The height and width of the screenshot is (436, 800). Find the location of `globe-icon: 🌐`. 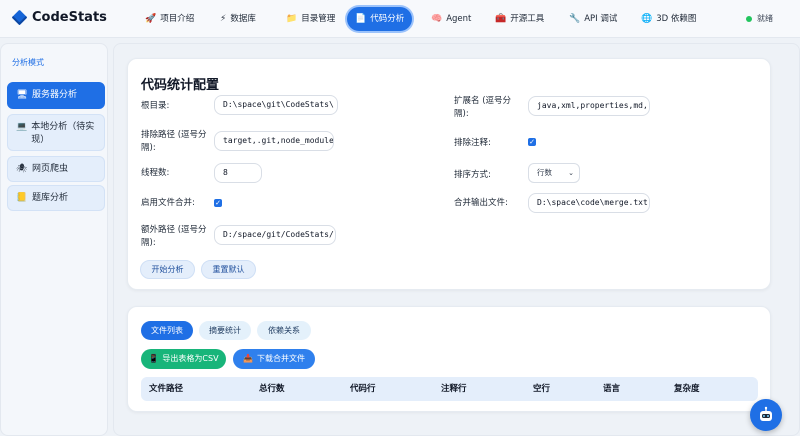

globe-icon: 🌐 is located at coordinates (647, 18).